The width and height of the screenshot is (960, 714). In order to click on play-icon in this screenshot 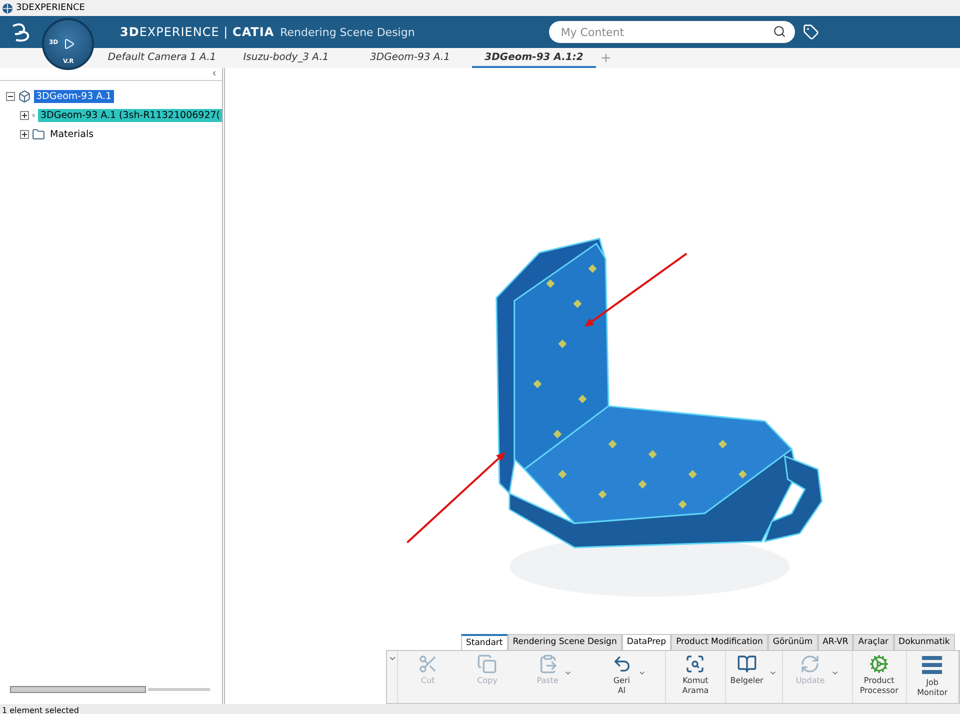, I will do `click(69, 44)`.